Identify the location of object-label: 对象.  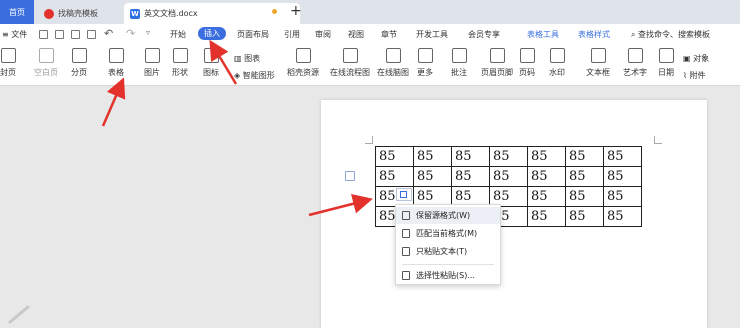
(701, 58).